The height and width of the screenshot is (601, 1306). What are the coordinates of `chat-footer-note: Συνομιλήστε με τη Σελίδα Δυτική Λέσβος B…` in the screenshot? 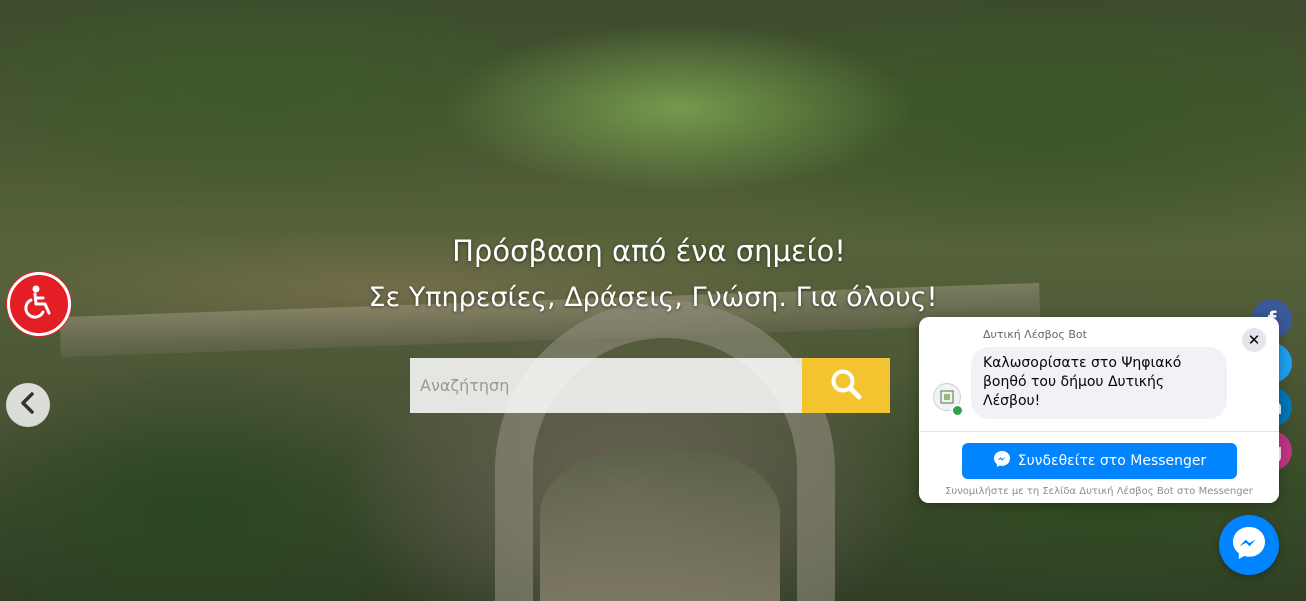 It's located at (1099, 491).